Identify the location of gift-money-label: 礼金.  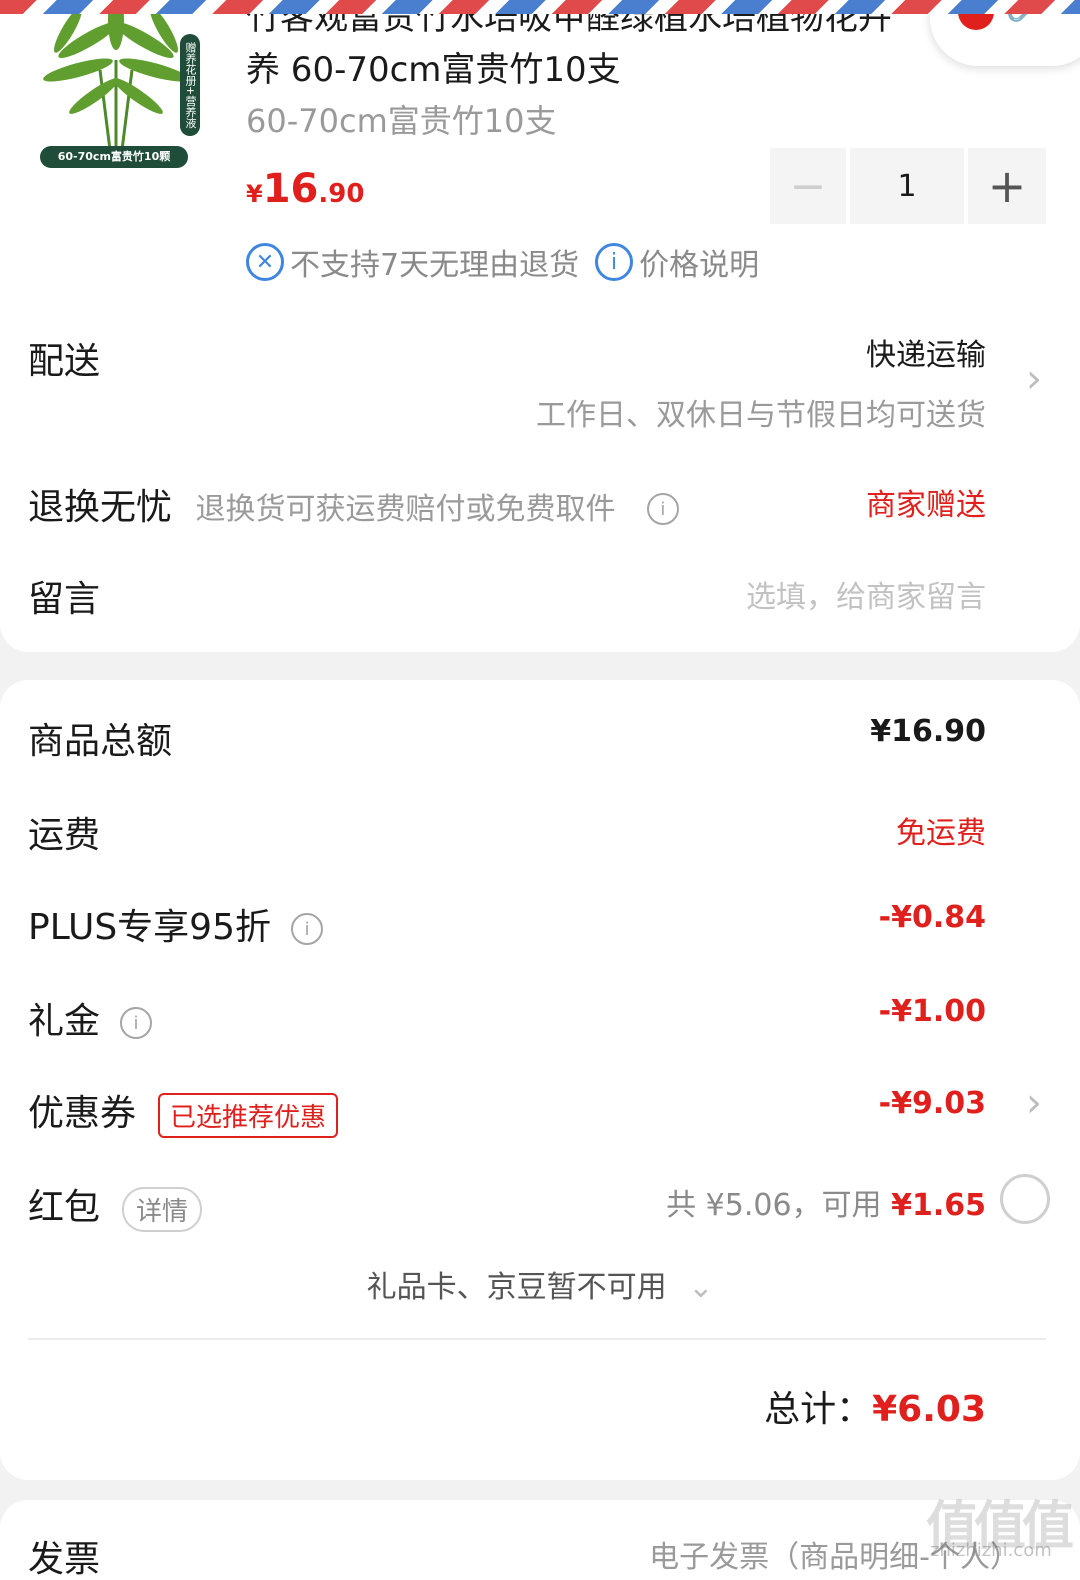
(64, 1021).